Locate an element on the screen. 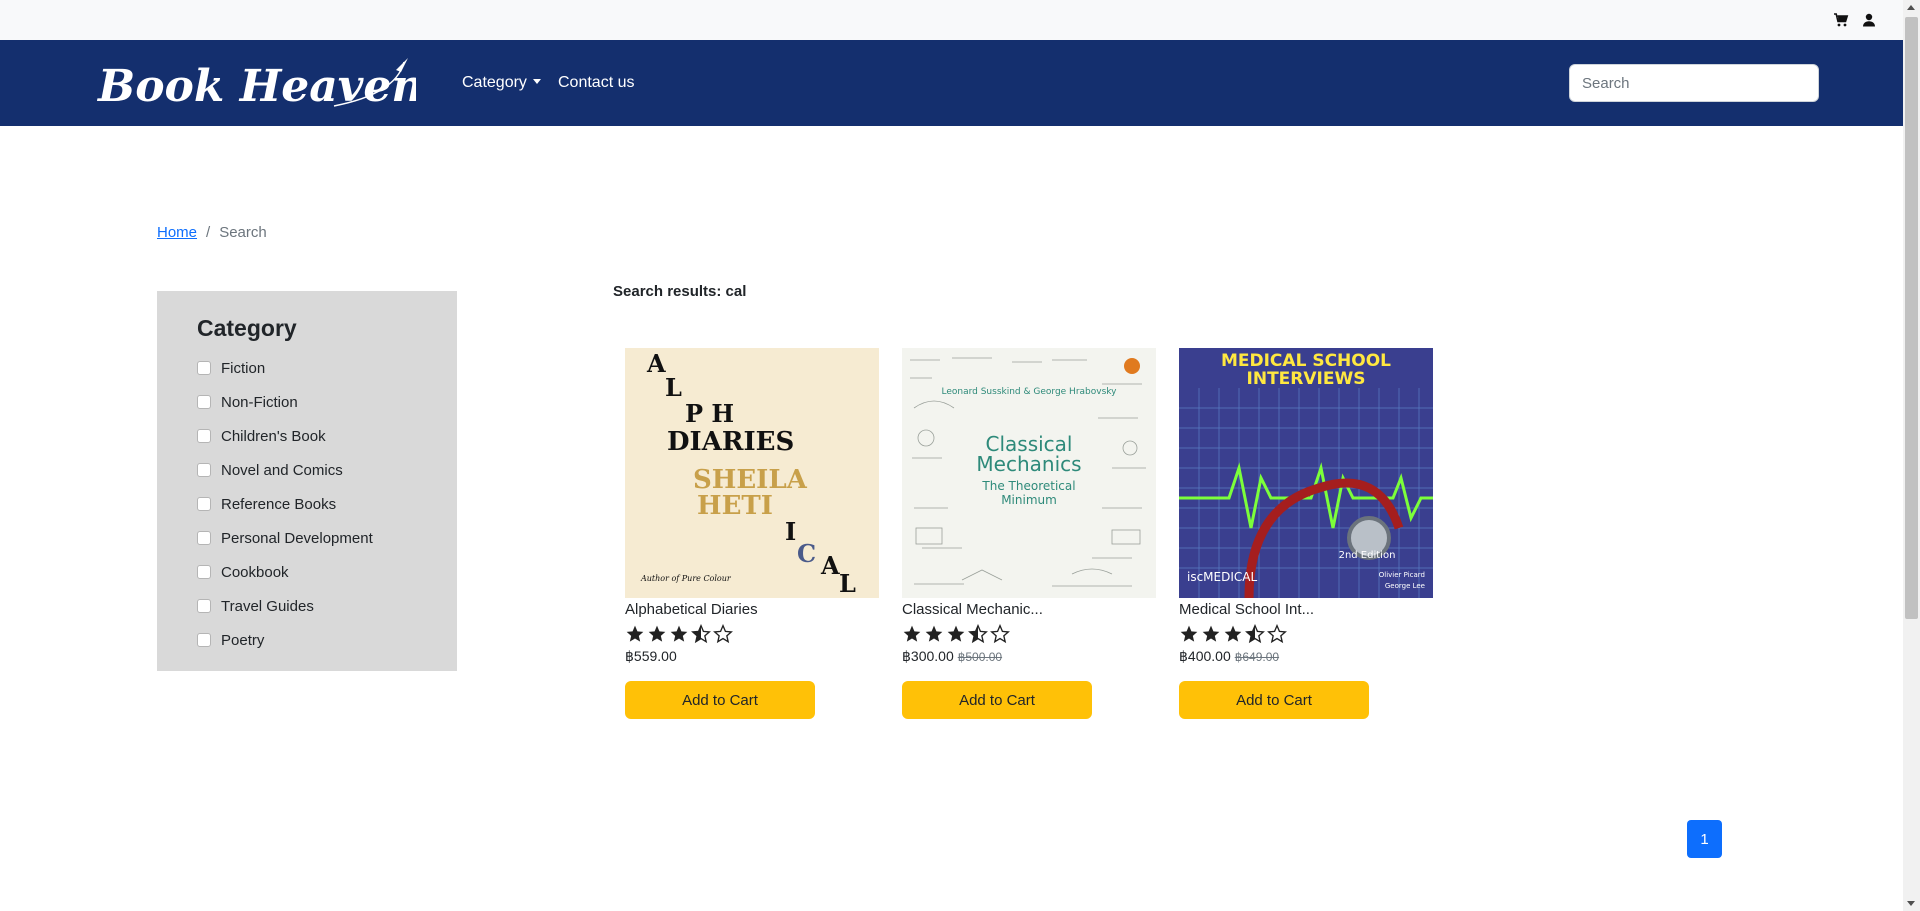  cover-subtitle-line1: The Theoretical is located at coordinates (1028, 486).